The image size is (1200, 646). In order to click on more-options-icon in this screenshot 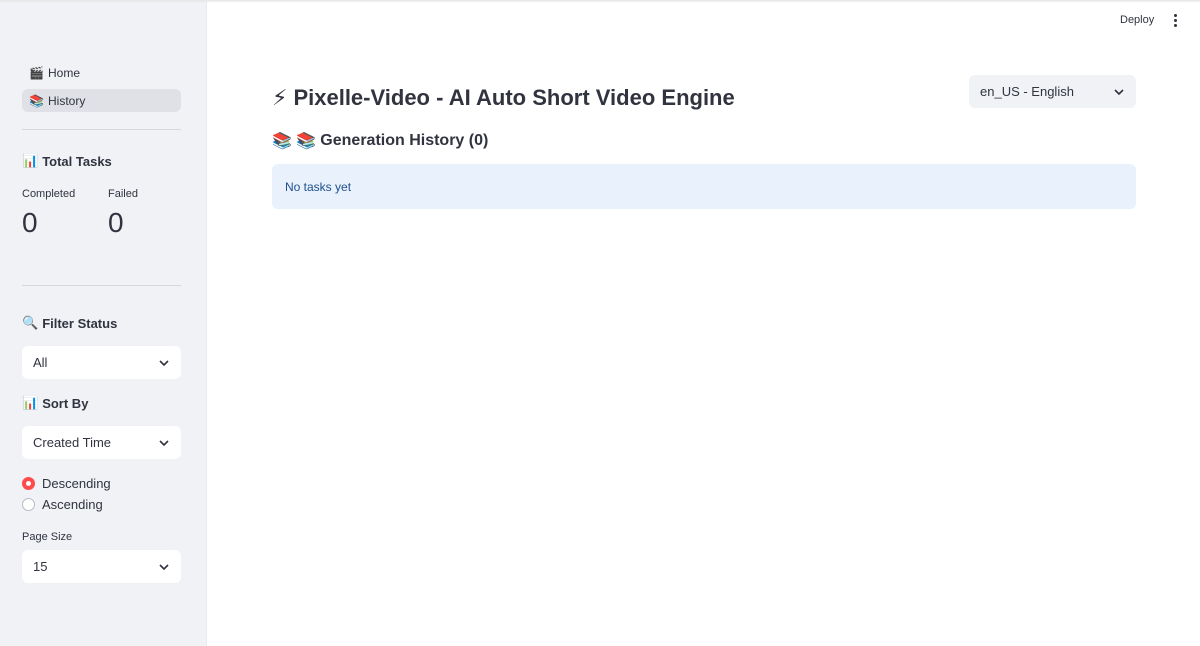, I will do `click(1175, 21)`.